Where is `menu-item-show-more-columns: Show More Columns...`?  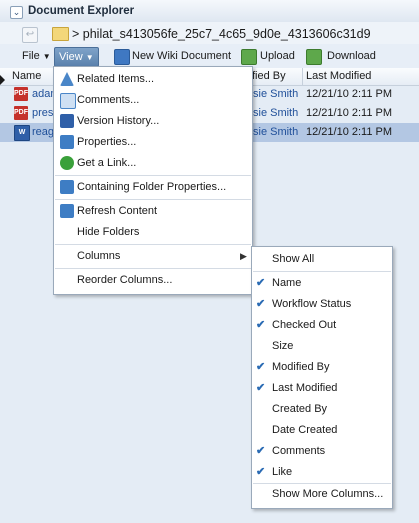 menu-item-show-more-columns: Show More Columns... is located at coordinates (327, 494).